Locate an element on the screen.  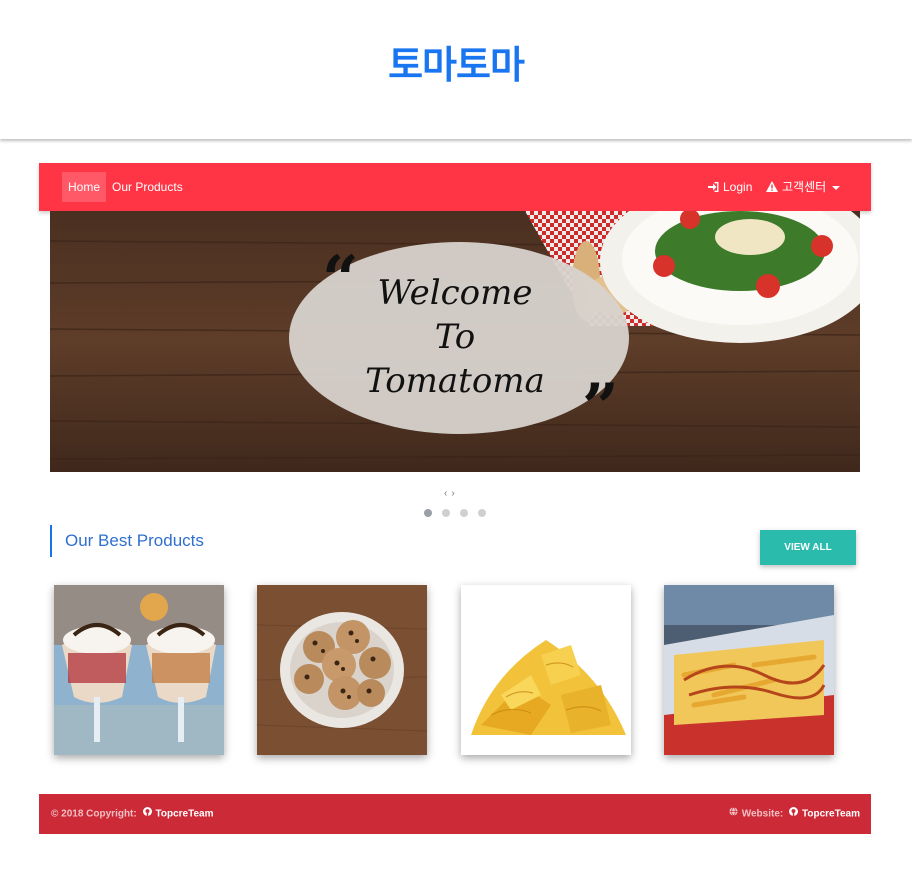
site-logo: 토마토마 is located at coordinates (456, 61).